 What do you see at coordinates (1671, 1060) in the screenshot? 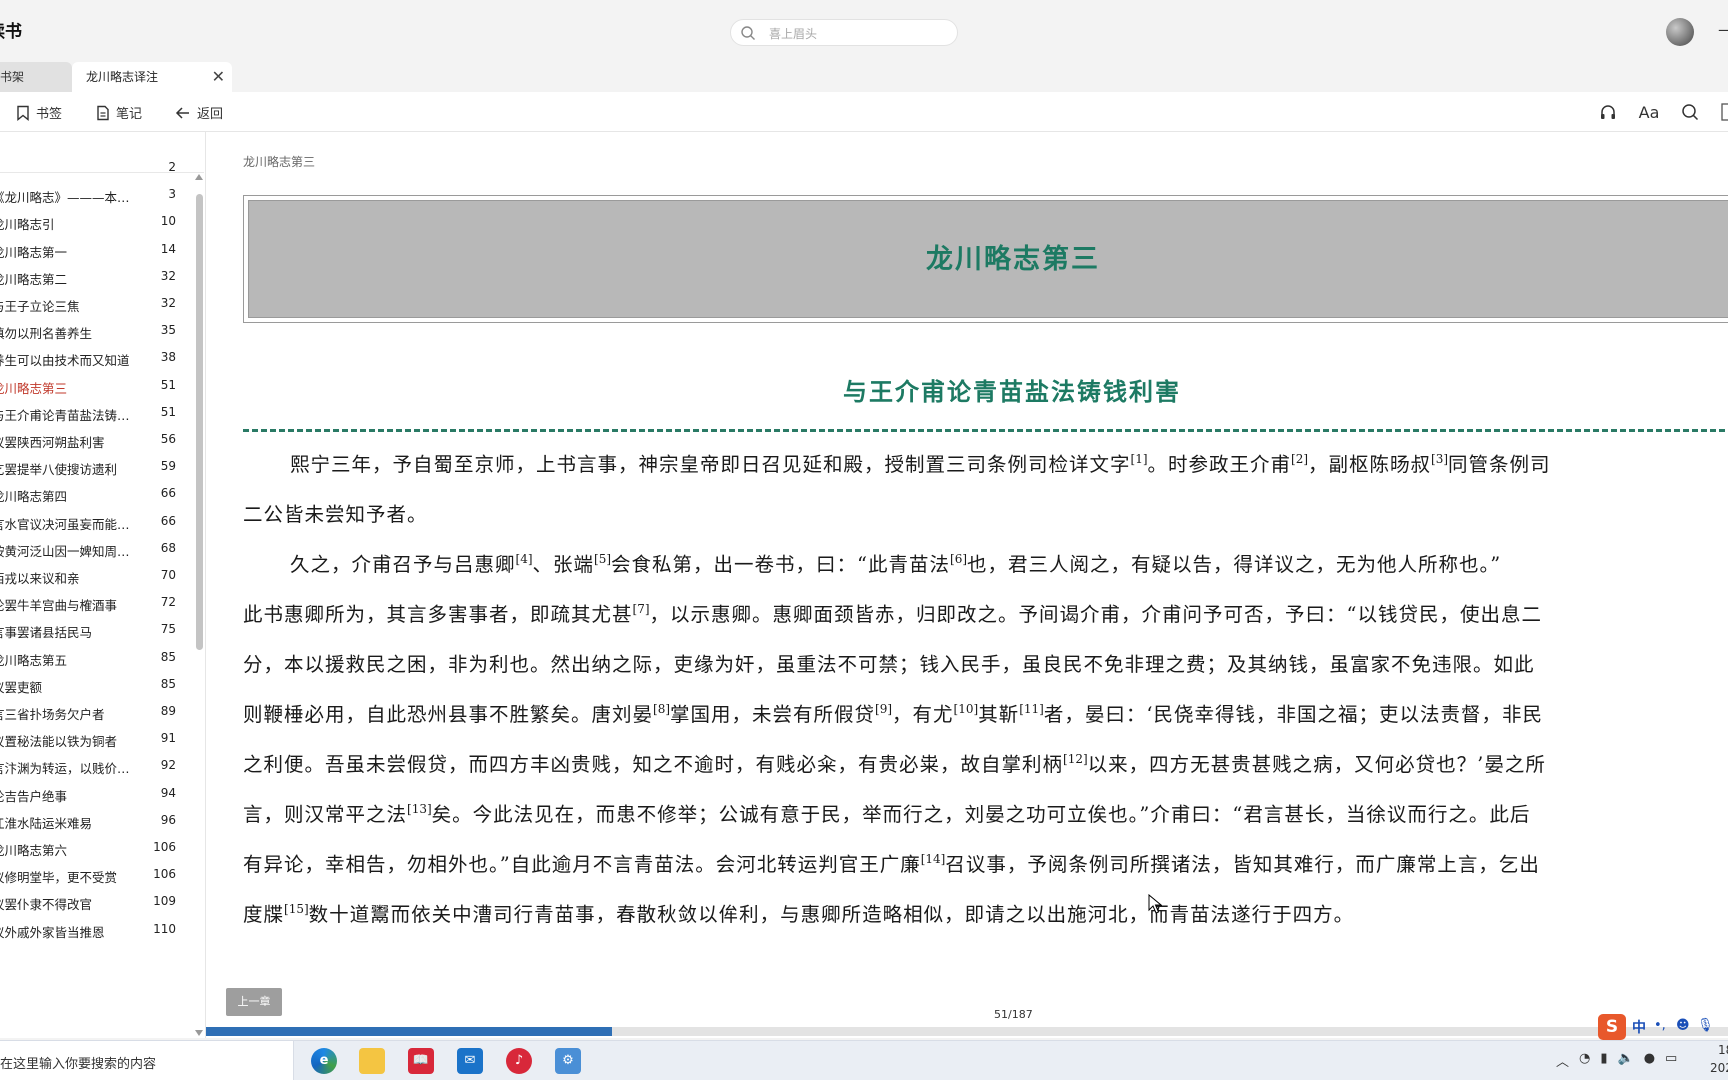
I see `battery-icon: ▭` at bounding box center [1671, 1060].